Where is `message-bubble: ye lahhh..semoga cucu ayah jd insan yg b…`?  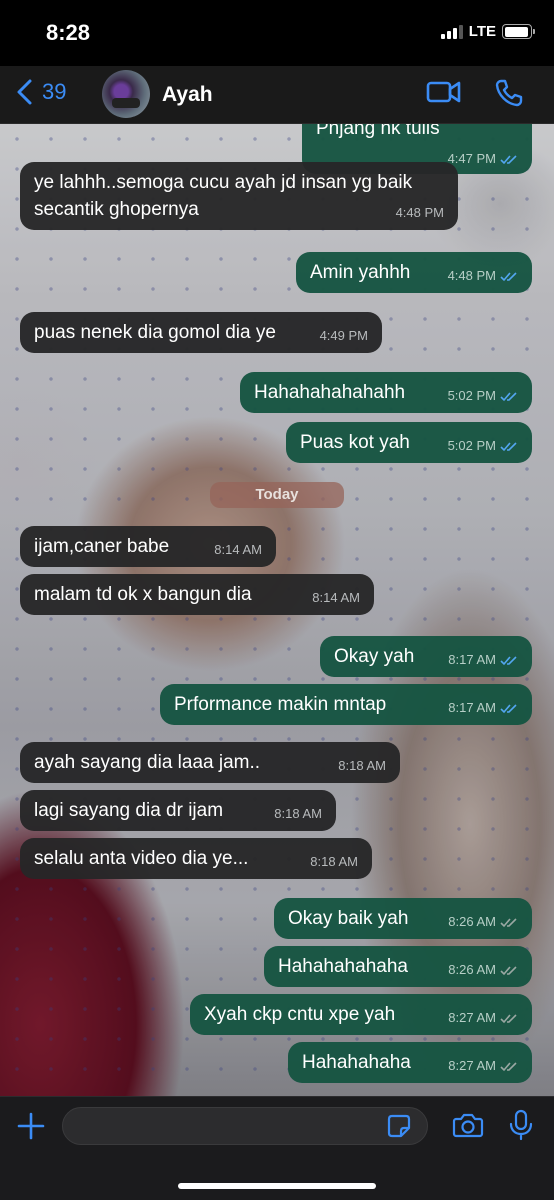 message-bubble: ye lahhh..semoga cucu ayah jd insan yg b… is located at coordinates (239, 196).